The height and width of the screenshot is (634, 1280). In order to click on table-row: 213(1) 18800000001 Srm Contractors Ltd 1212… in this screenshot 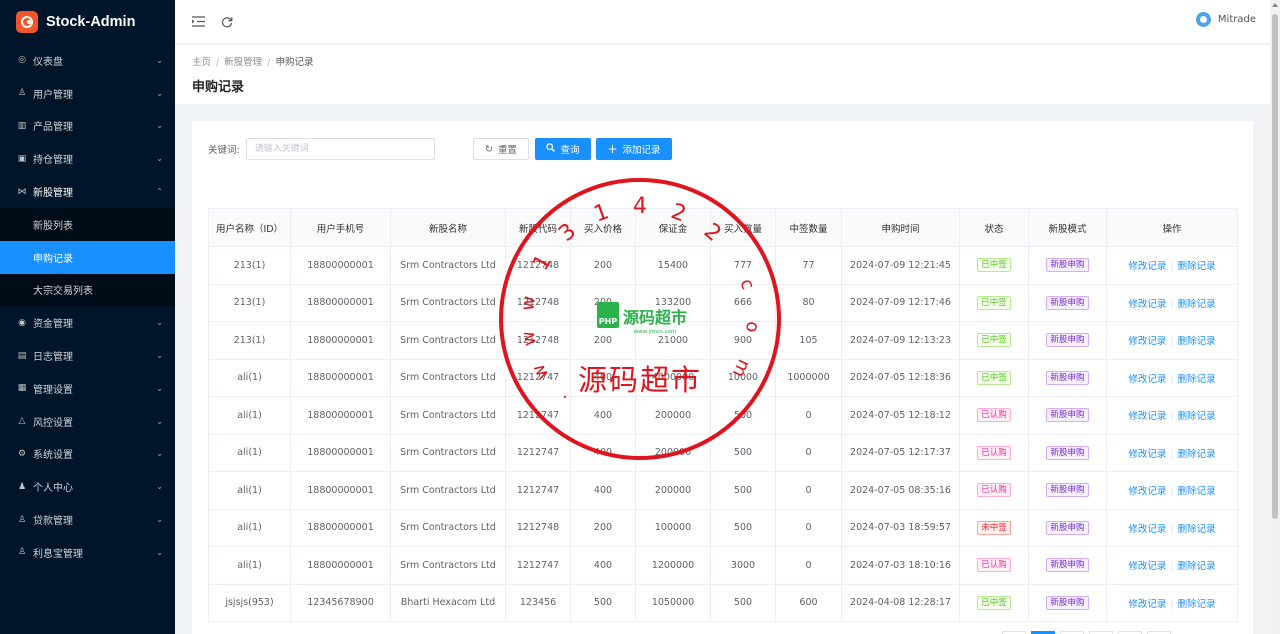, I will do `click(723, 265)`.